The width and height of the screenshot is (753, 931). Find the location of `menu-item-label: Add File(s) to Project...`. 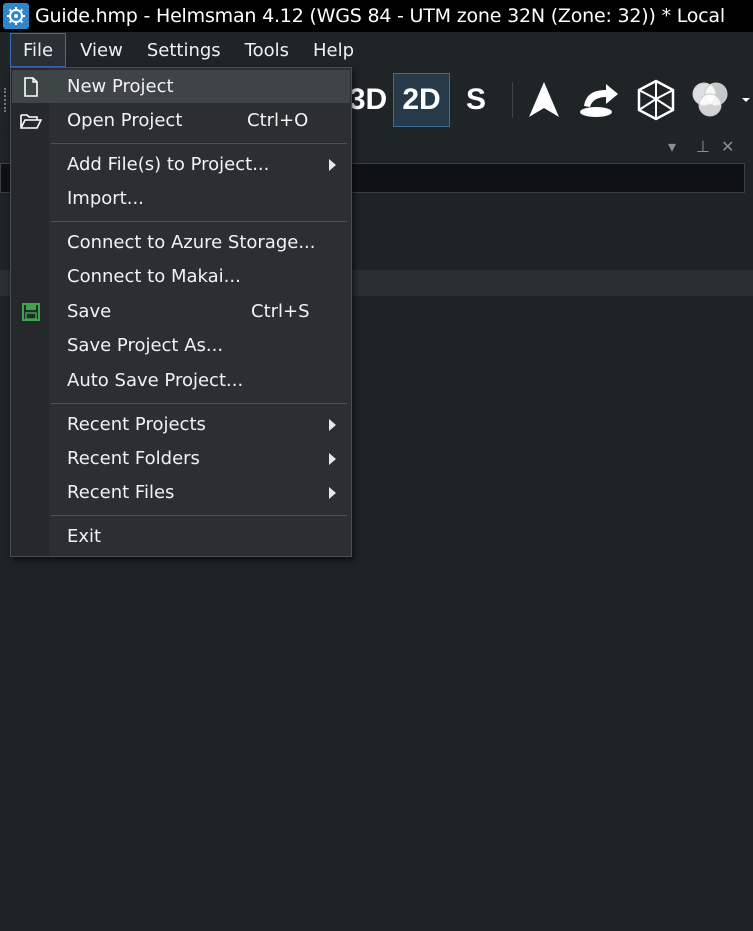

menu-item-label: Add File(s) to Project... is located at coordinates (168, 164).